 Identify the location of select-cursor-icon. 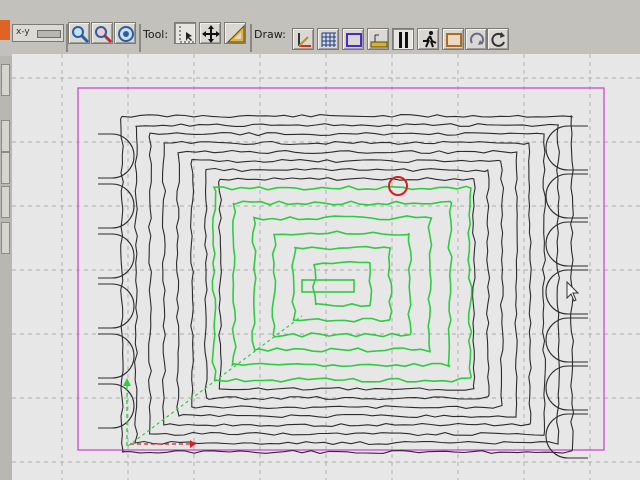
(186, 34).